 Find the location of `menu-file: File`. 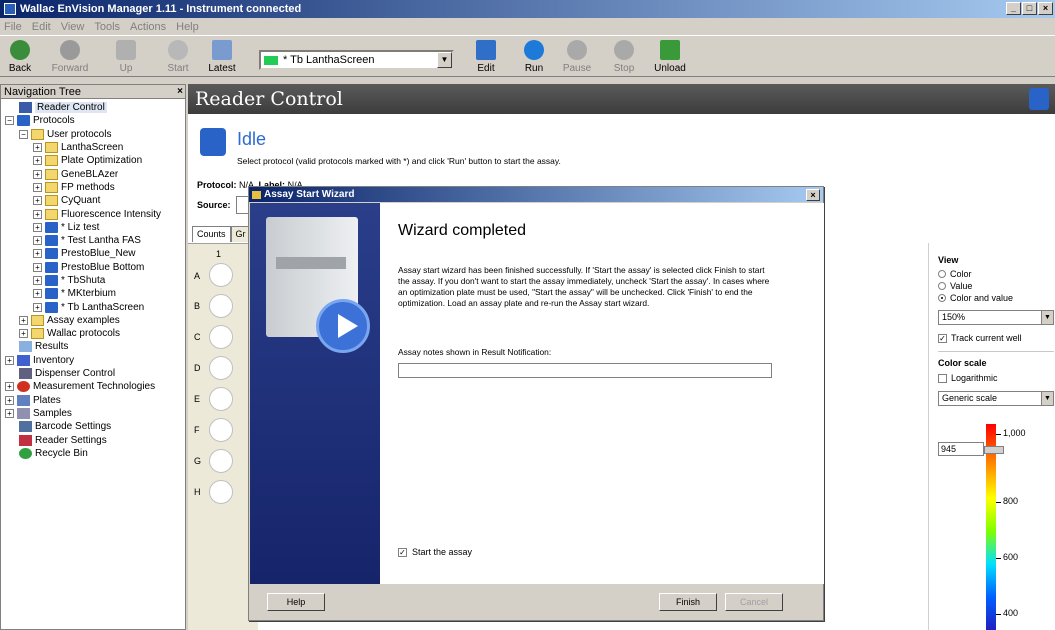

menu-file: File is located at coordinates (13, 27).